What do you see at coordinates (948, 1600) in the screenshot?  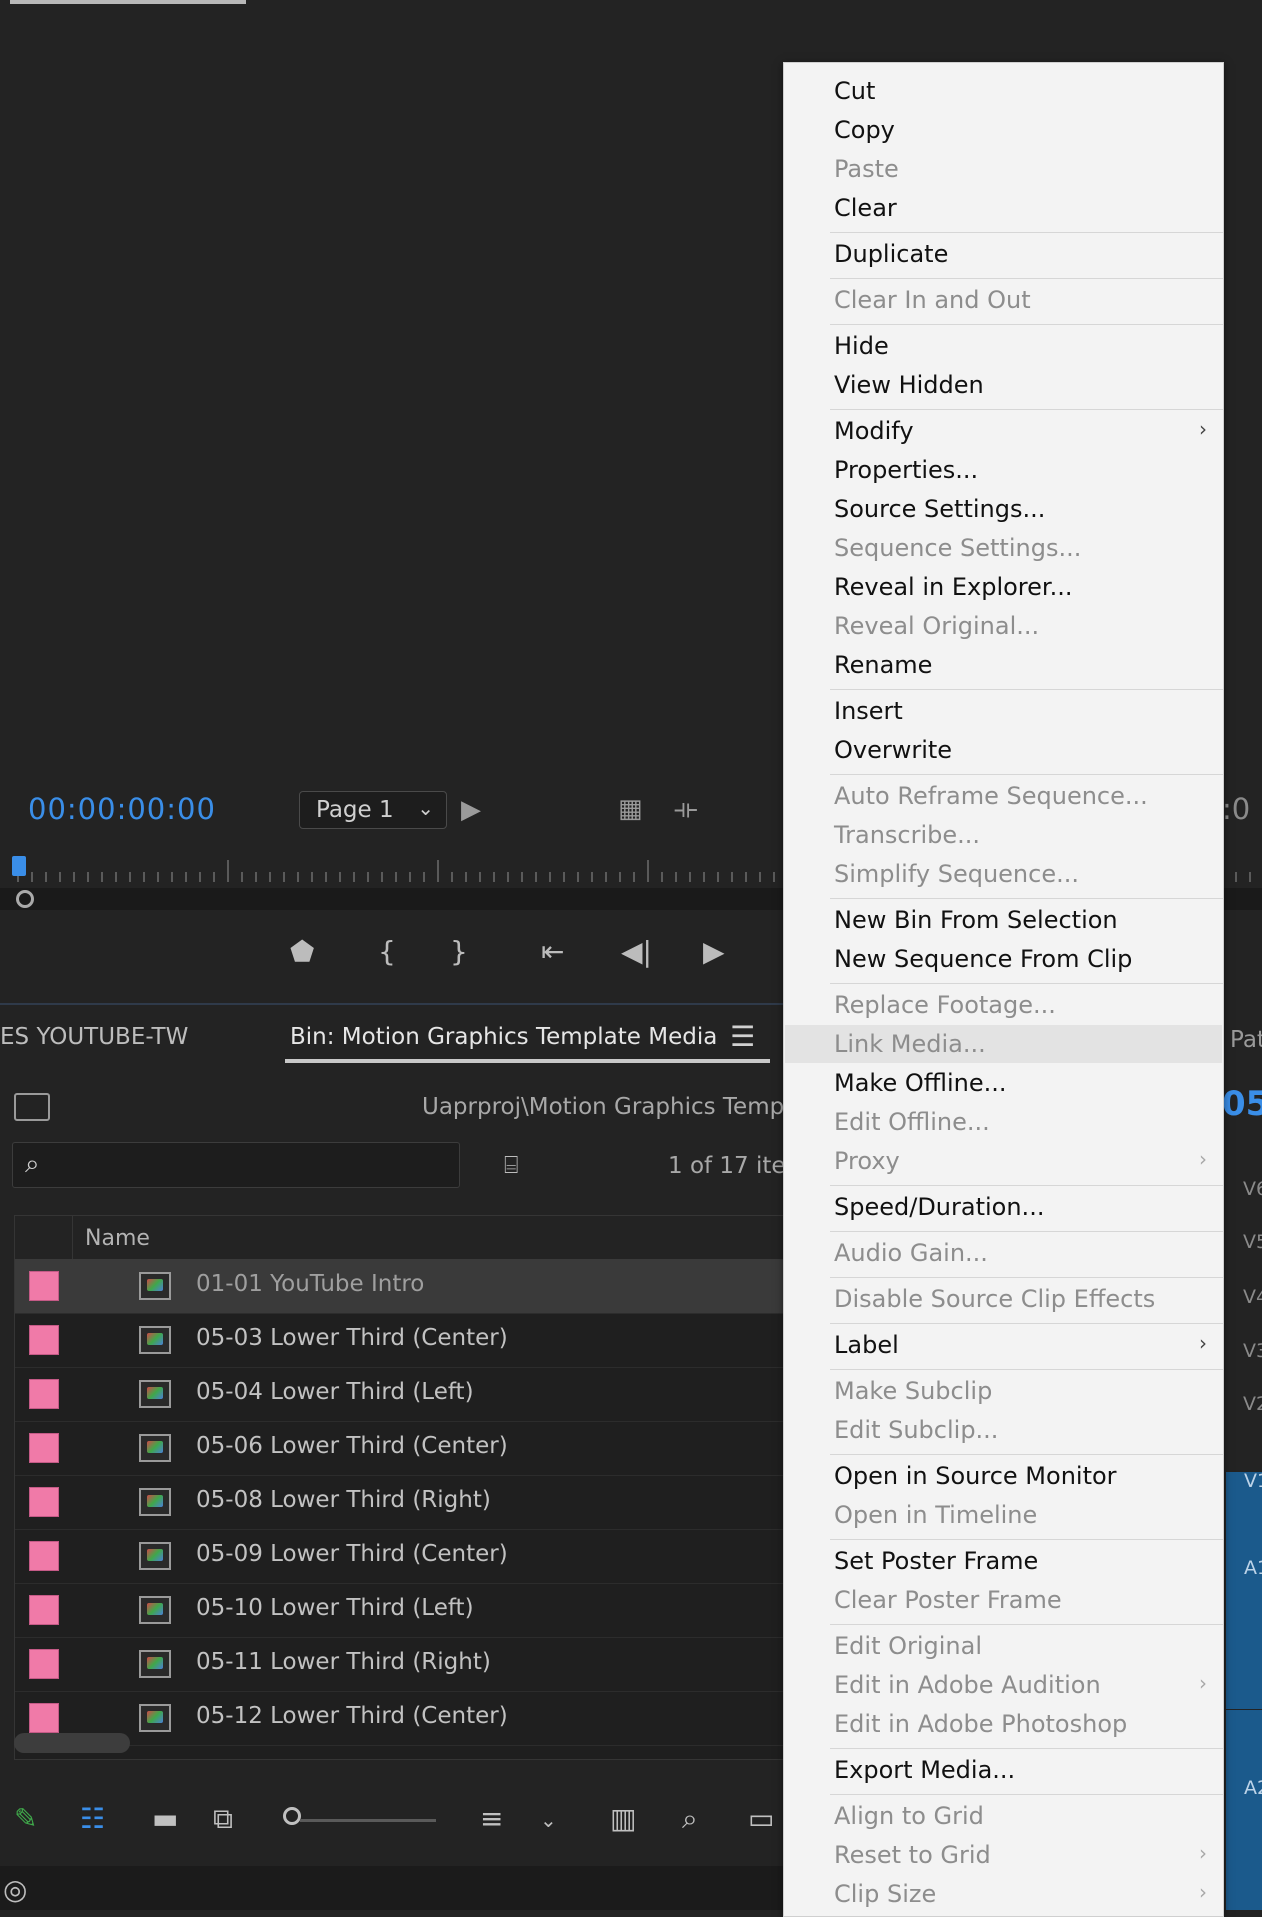 I see `menu-item-clear-poster-frame: Clear Poster Frame` at bounding box center [948, 1600].